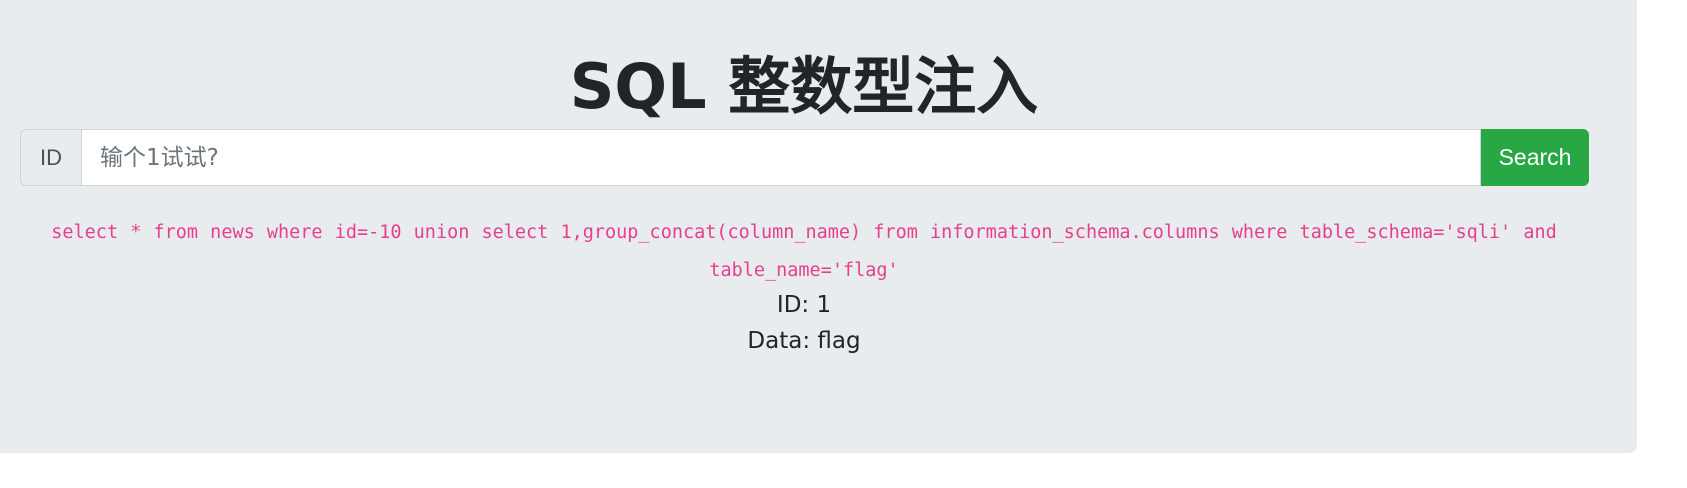 The image size is (1687, 488). Describe the element at coordinates (804, 341) in the screenshot. I see `result-data: Data: flag` at that location.